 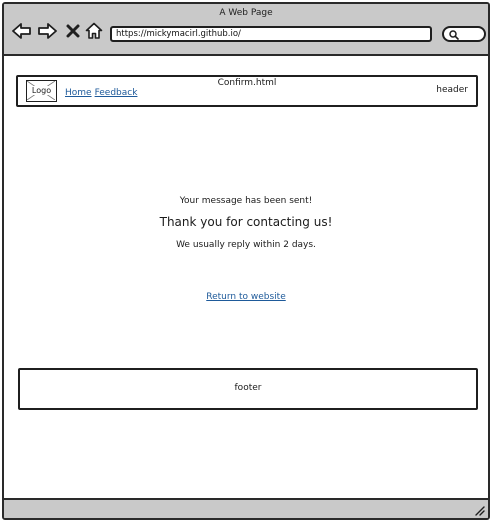 I want to click on page-header: Logo Home Feedback Confirm.html header, so click(x=247, y=91).